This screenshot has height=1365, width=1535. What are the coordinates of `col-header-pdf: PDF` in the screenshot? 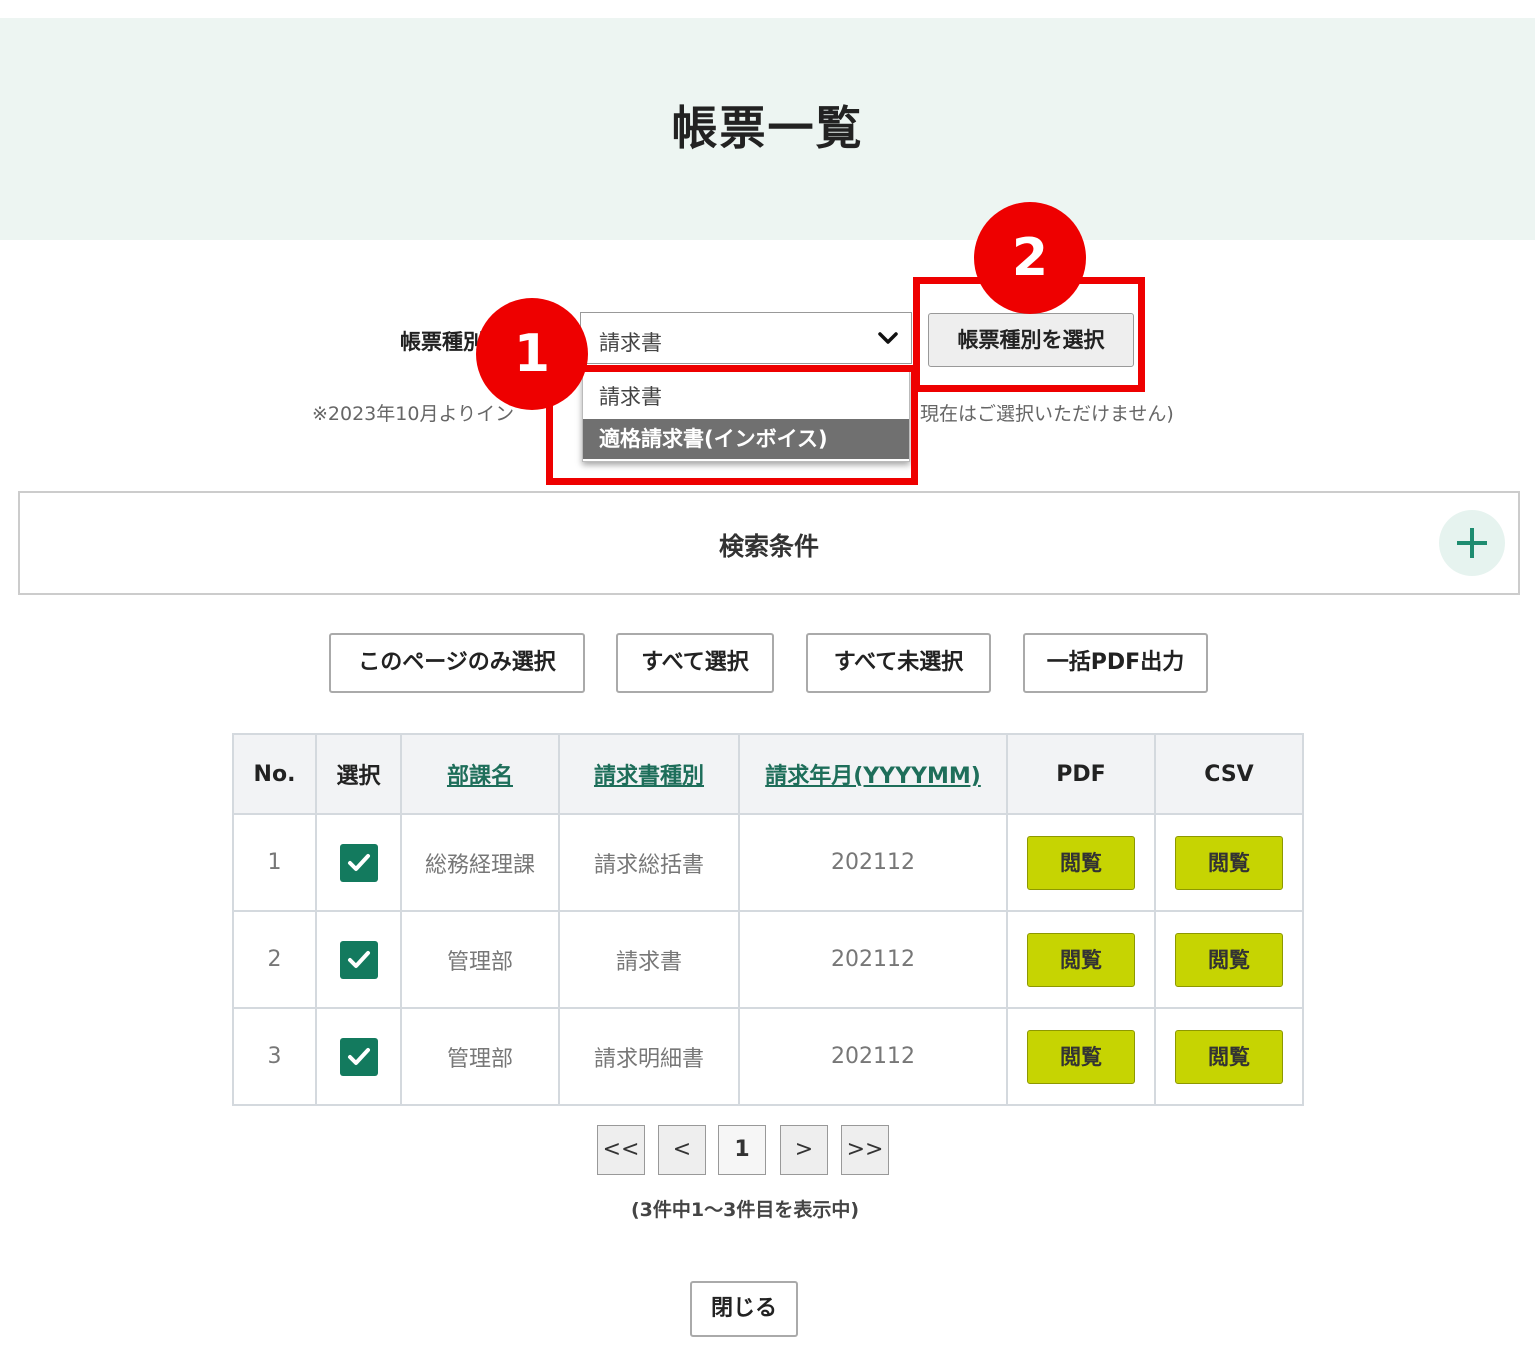 It's located at (1081, 774).